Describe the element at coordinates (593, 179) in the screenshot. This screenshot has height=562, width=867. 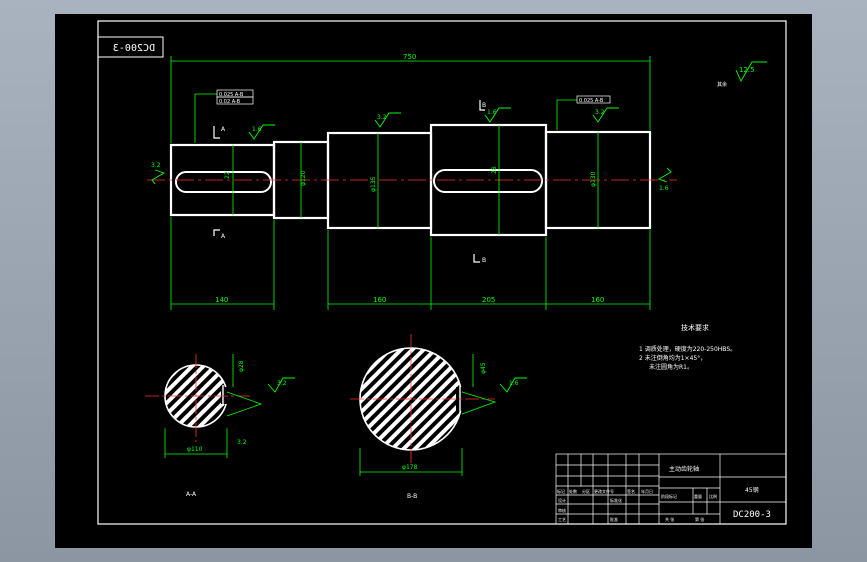
I see `d5-dim: φ130` at that location.